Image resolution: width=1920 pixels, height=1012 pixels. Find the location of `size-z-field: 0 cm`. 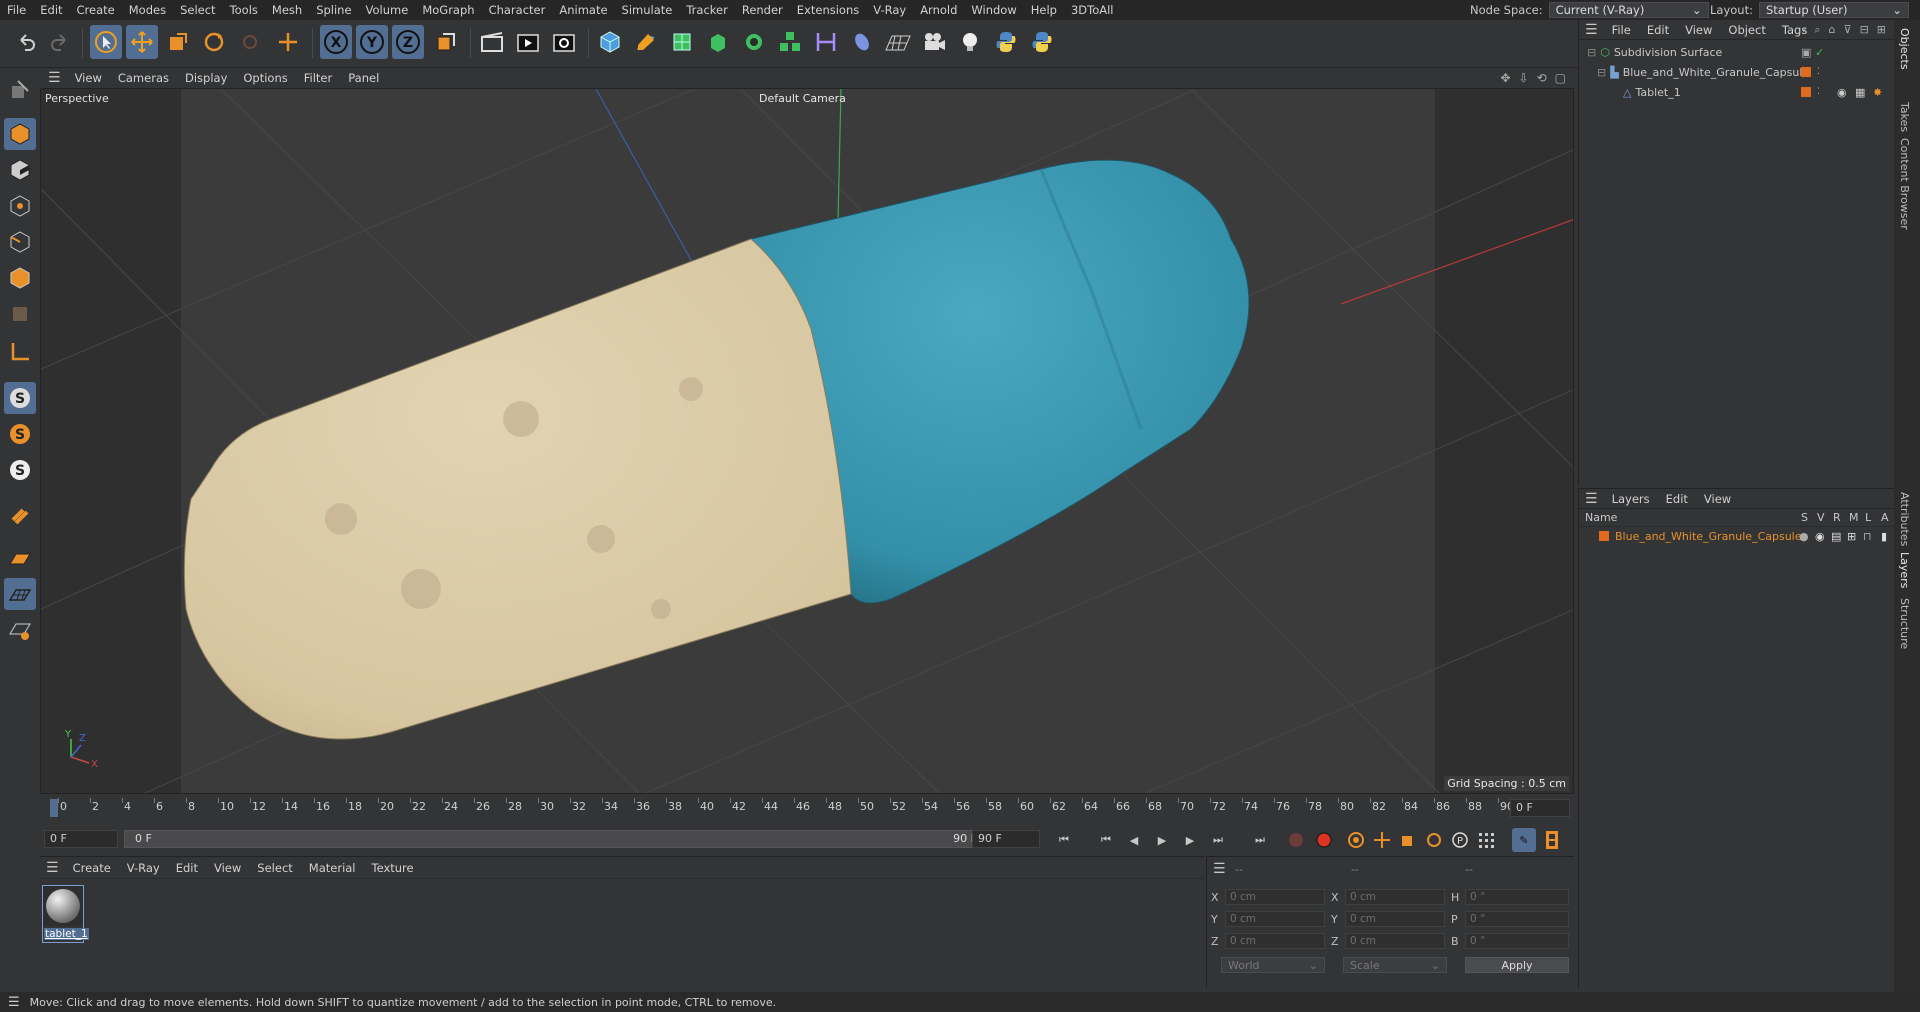

size-z-field: 0 cm is located at coordinates (1395, 941).